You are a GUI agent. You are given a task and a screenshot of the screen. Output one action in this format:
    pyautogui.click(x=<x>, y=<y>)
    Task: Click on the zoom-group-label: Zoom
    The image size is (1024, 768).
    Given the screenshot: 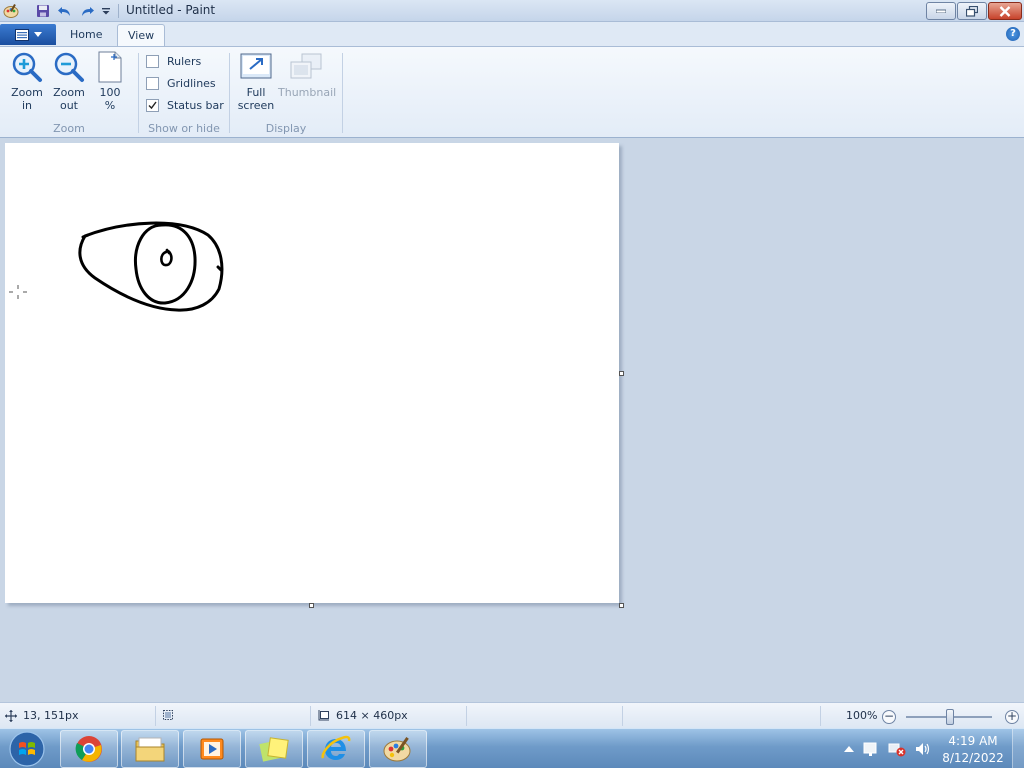 What is the action you would take?
    pyautogui.click(x=69, y=128)
    